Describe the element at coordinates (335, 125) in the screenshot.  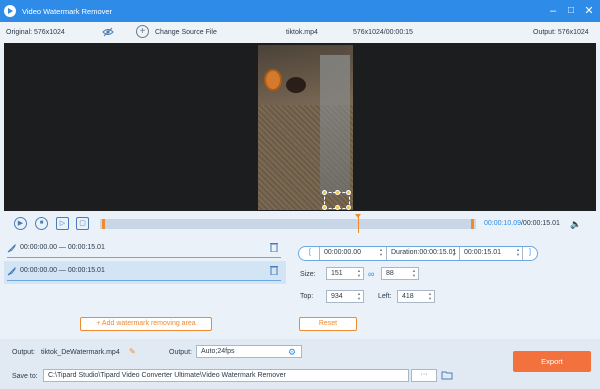
I see `video-glass` at that location.